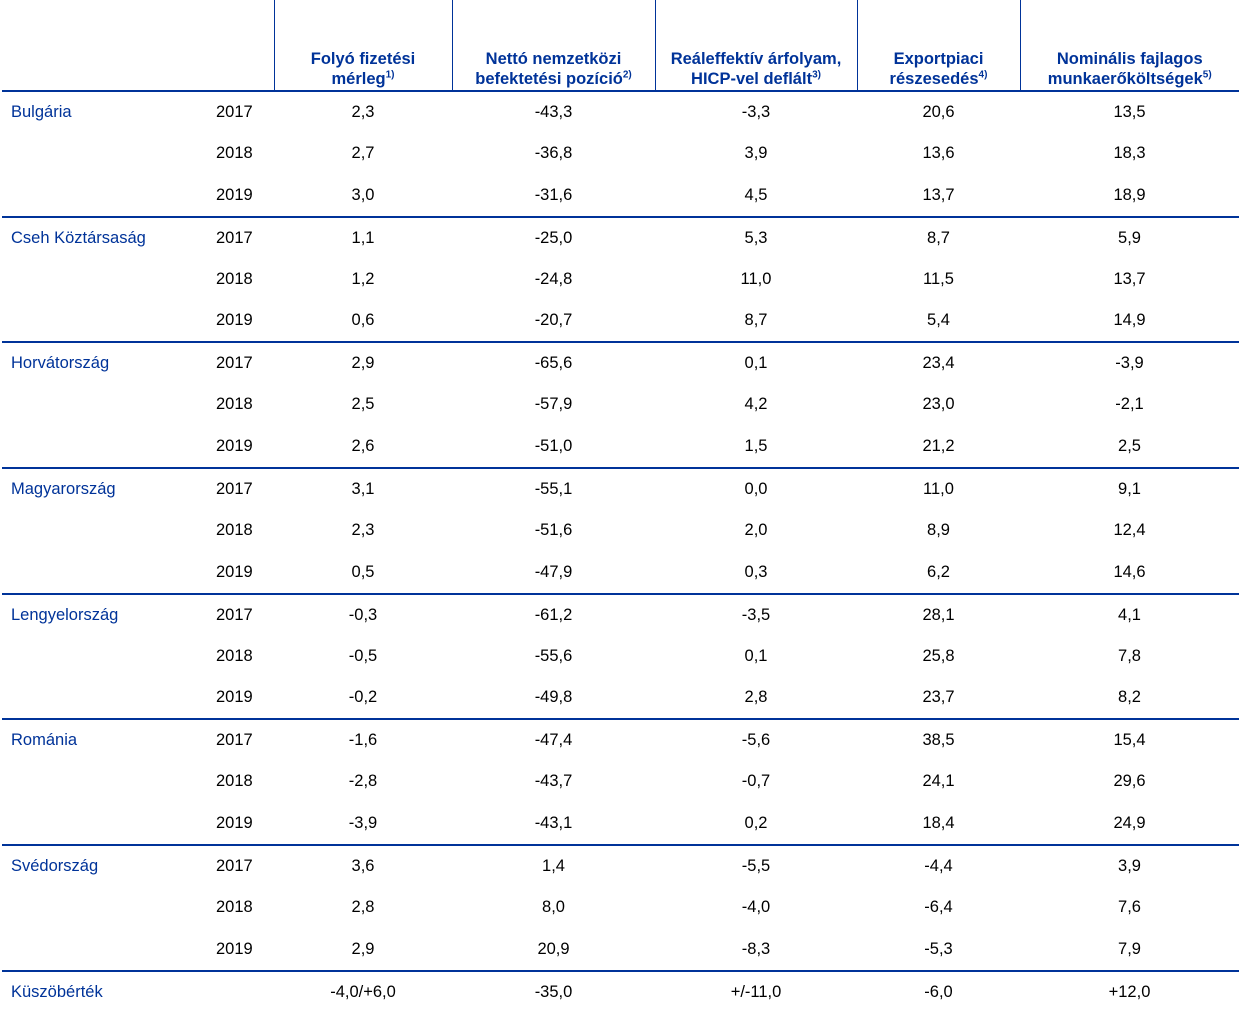 This screenshot has height=1025, width=1240. What do you see at coordinates (938, 906) in the screenshot?
I see `value-cell: -6,4` at bounding box center [938, 906].